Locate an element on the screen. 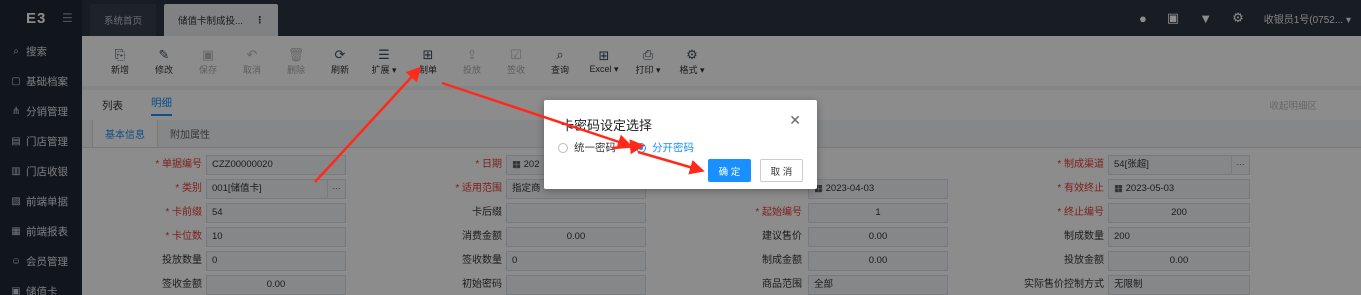 This screenshot has height=295, width=1361. radio-selected-icon is located at coordinates (641, 147).